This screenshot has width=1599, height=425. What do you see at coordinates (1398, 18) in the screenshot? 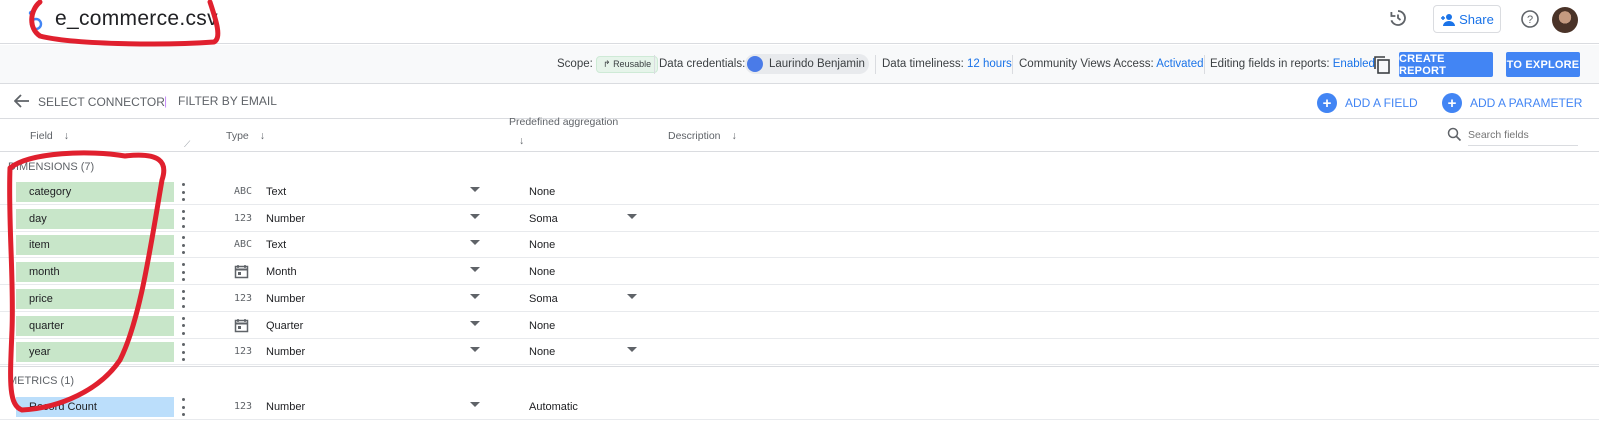
I see `history-icon` at bounding box center [1398, 18].